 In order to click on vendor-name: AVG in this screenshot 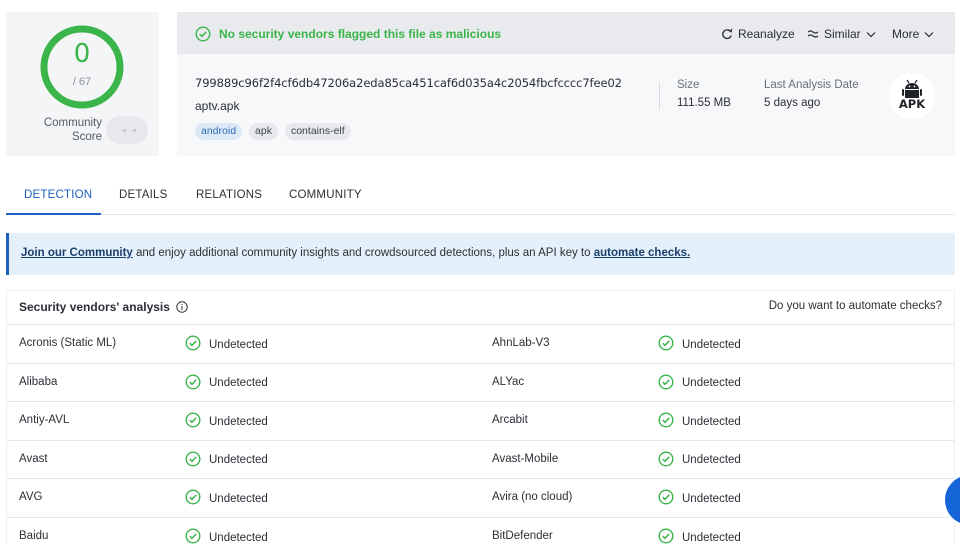, I will do `click(31, 497)`.